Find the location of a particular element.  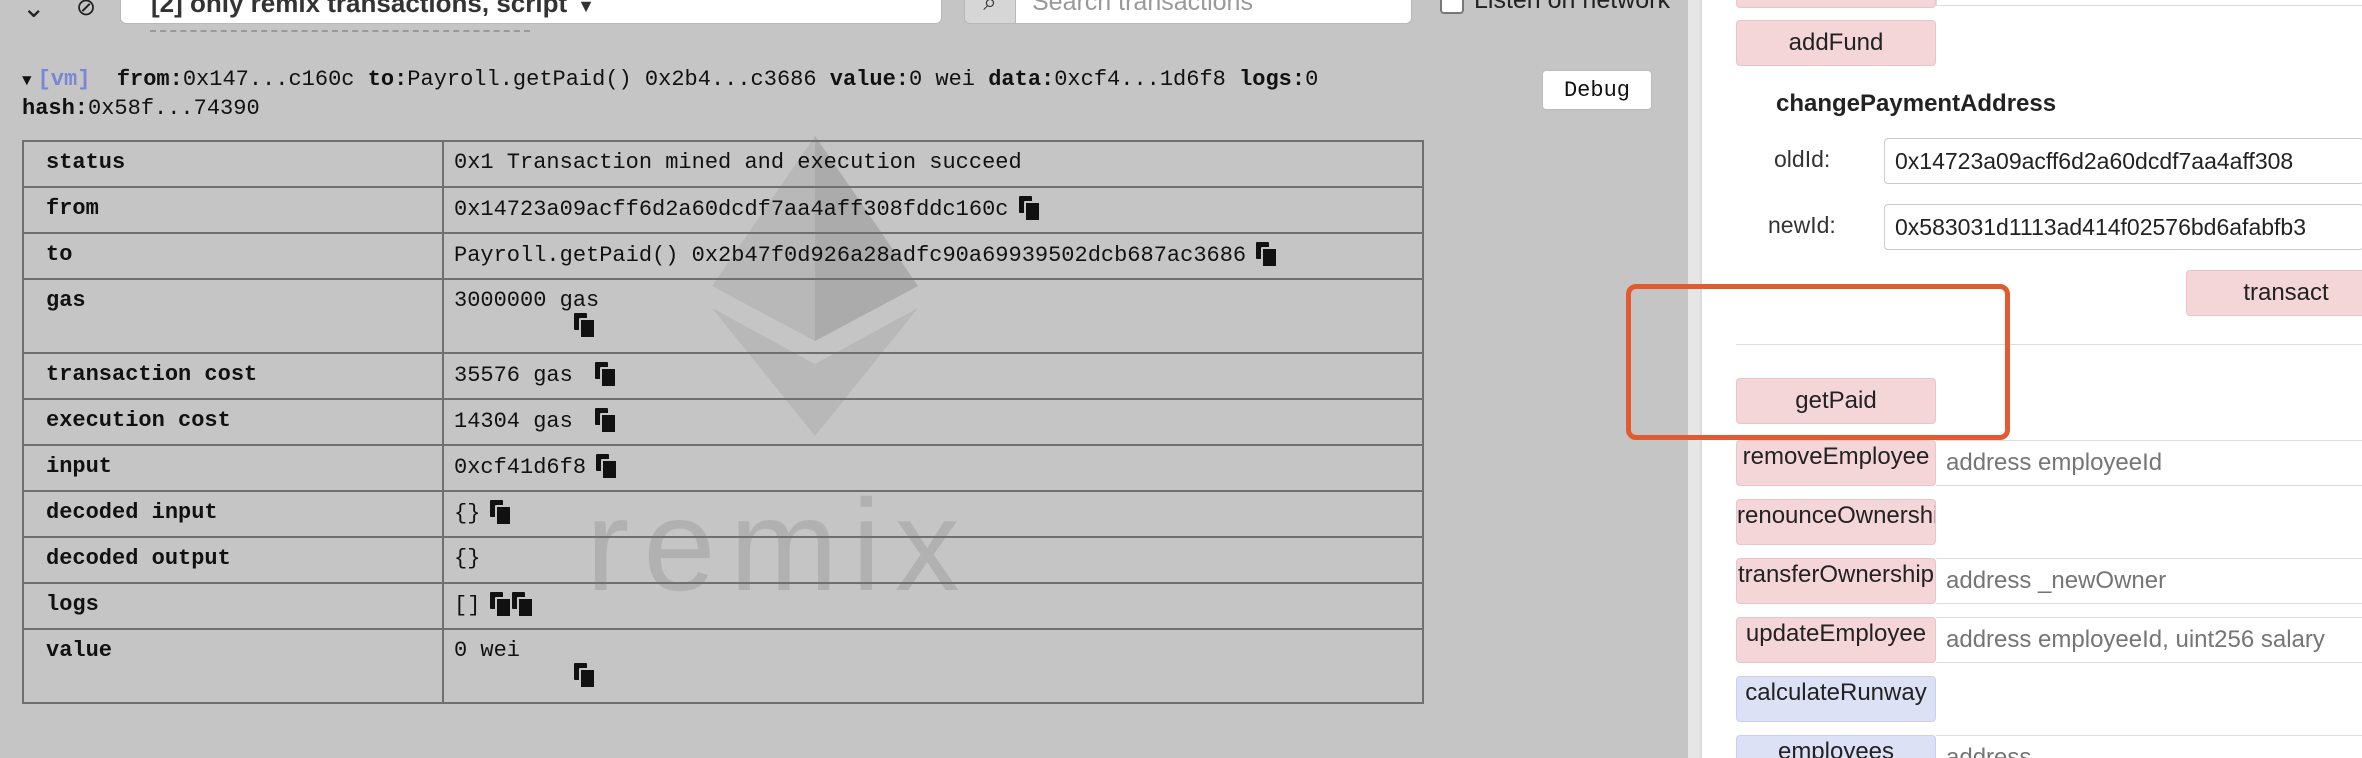

dropdown-caret-icon: ▼ is located at coordinates (586, 8).